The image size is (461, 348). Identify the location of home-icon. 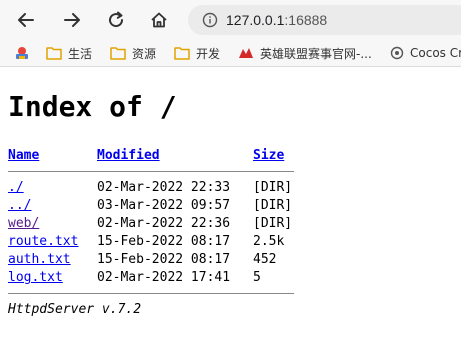
(159, 20).